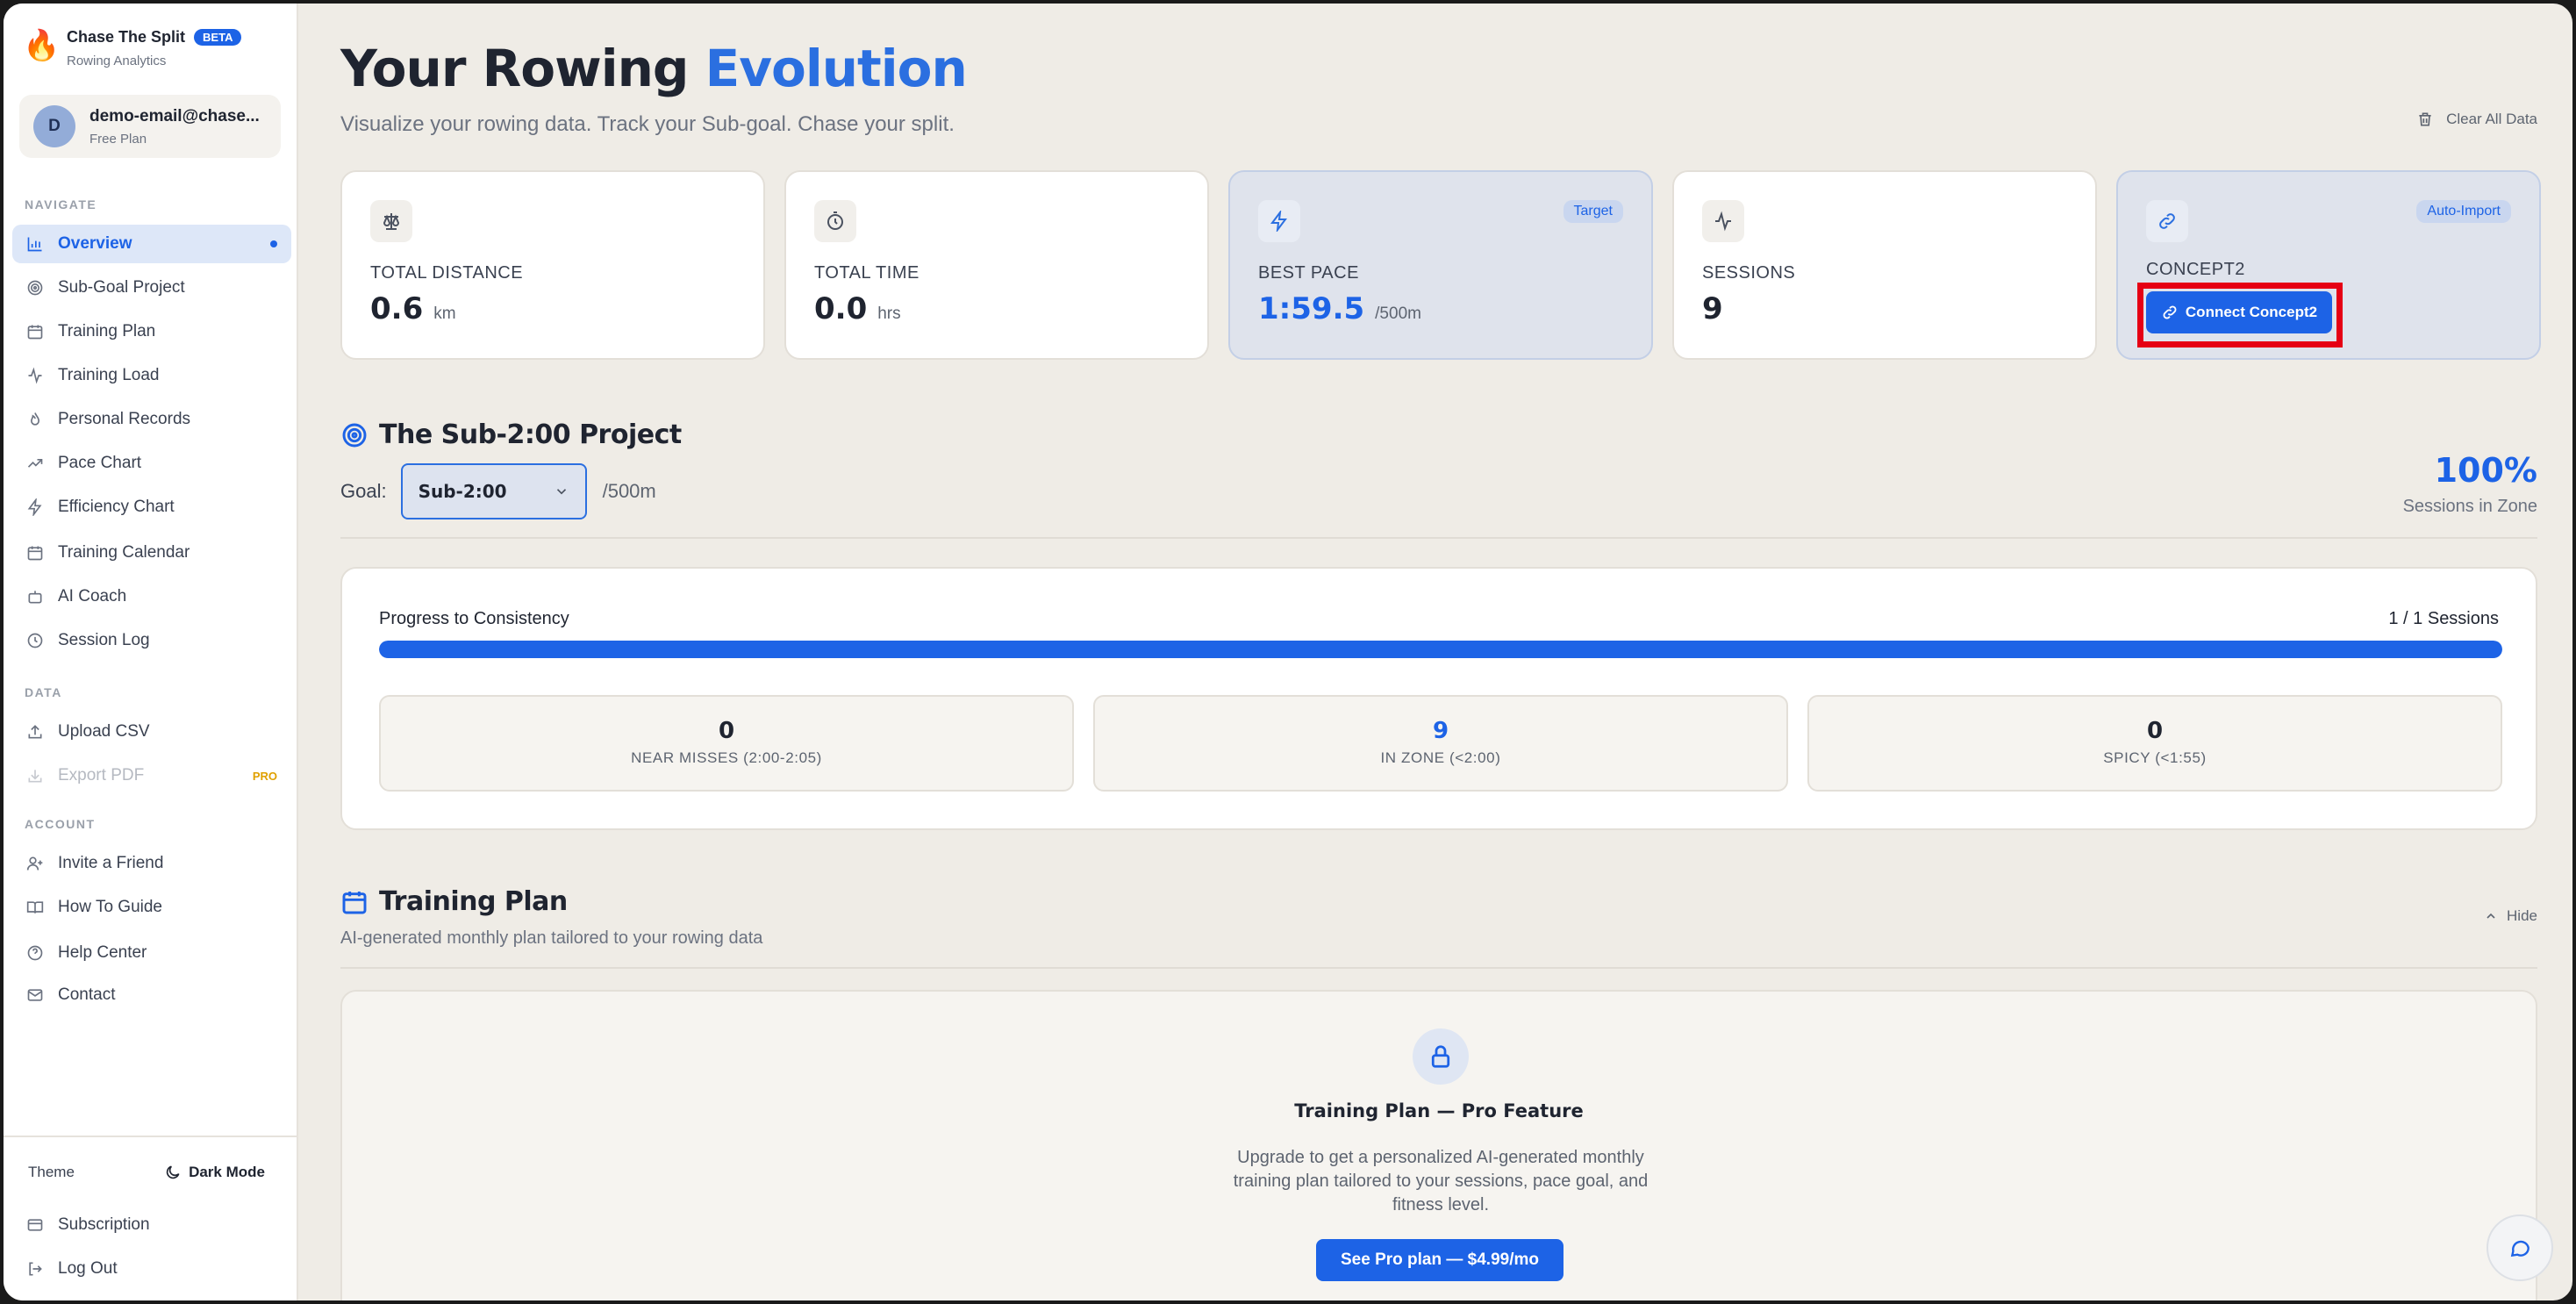 The width and height of the screenshot is (2576, 1304). What do you see at coordinates (1439, 1260) in the screenshot?
I see `see-pro-plan-button: See Pro plan — $4.99/mo` at bounding box center [1439, 1260].